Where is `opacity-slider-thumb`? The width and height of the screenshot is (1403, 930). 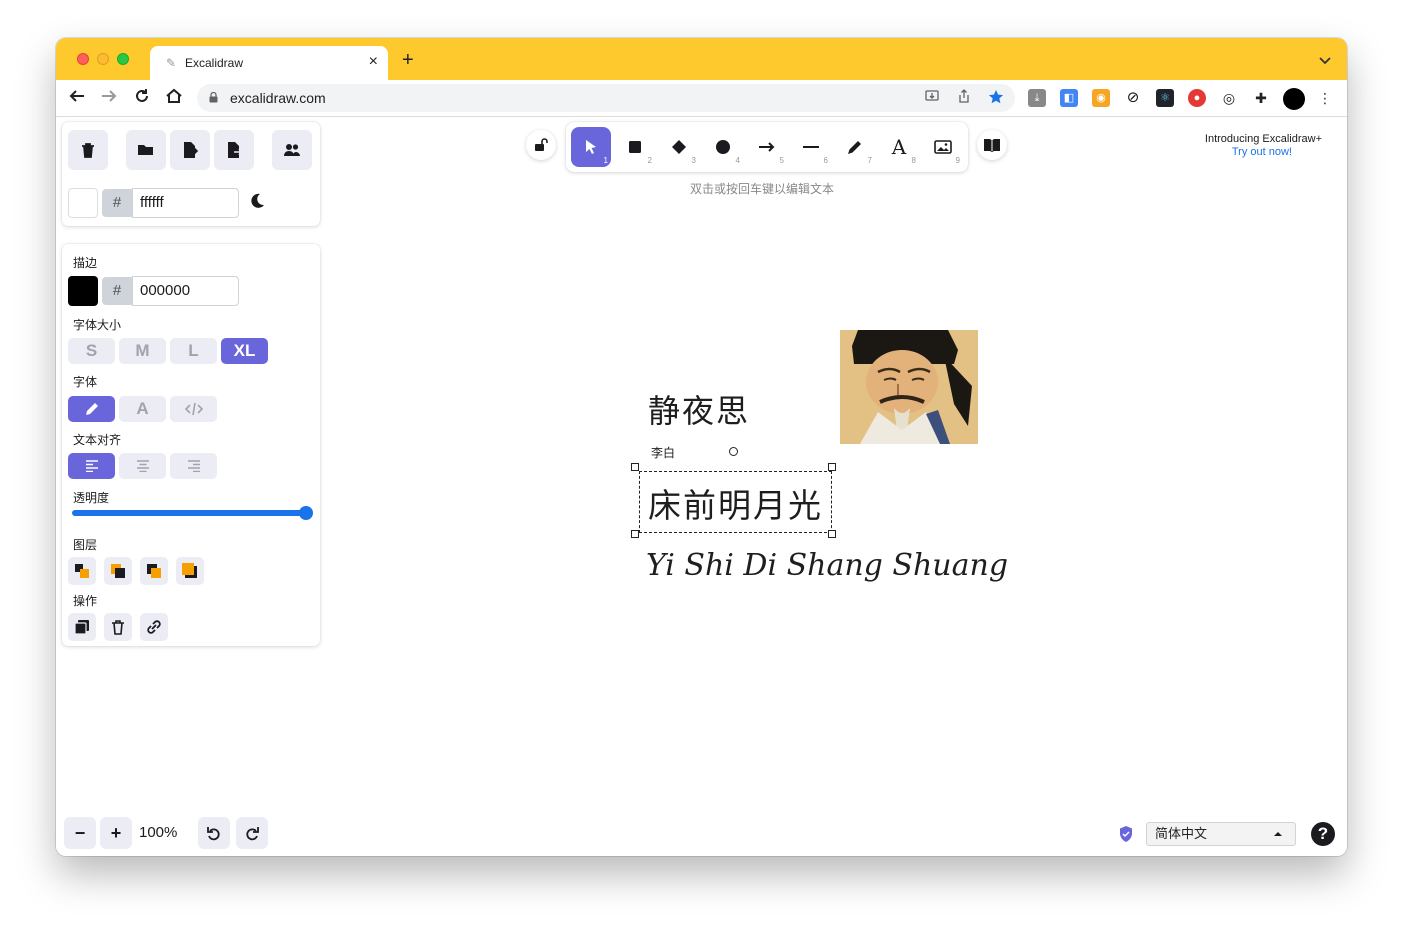 opacity-slider-thumb is located at coordinates (306, 513).